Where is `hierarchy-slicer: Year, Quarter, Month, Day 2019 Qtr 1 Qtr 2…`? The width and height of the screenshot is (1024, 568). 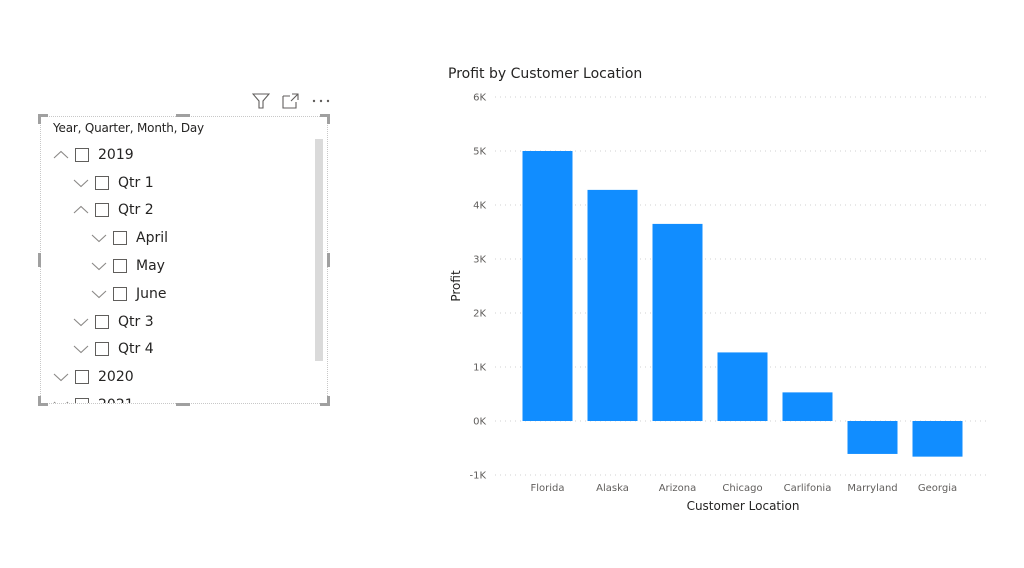 hierarchy-slicer: Year, Quarter, Month, Day 2019 Qtr 1 Qtr 2… is located at coordinates (184, 260).